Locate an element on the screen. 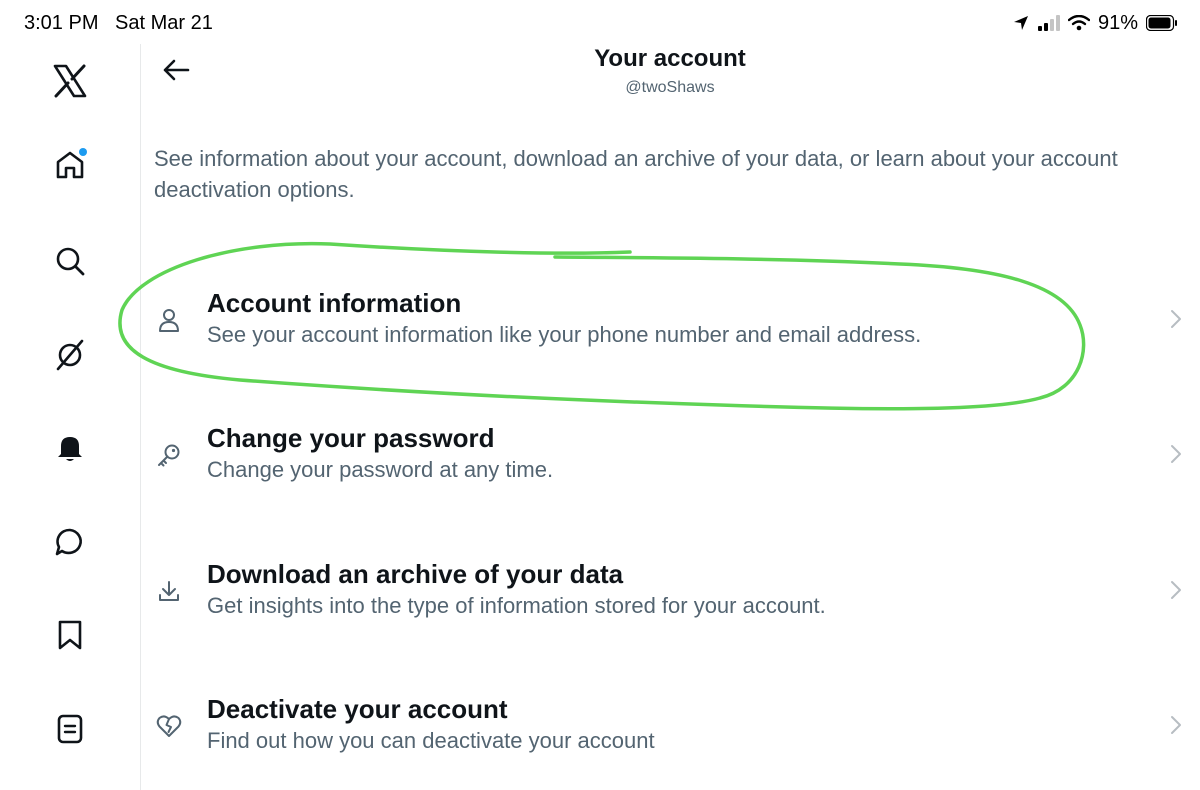 The height and width of the screenshot is (790, 1200). notification-dot is located at coordinates (83, 152).